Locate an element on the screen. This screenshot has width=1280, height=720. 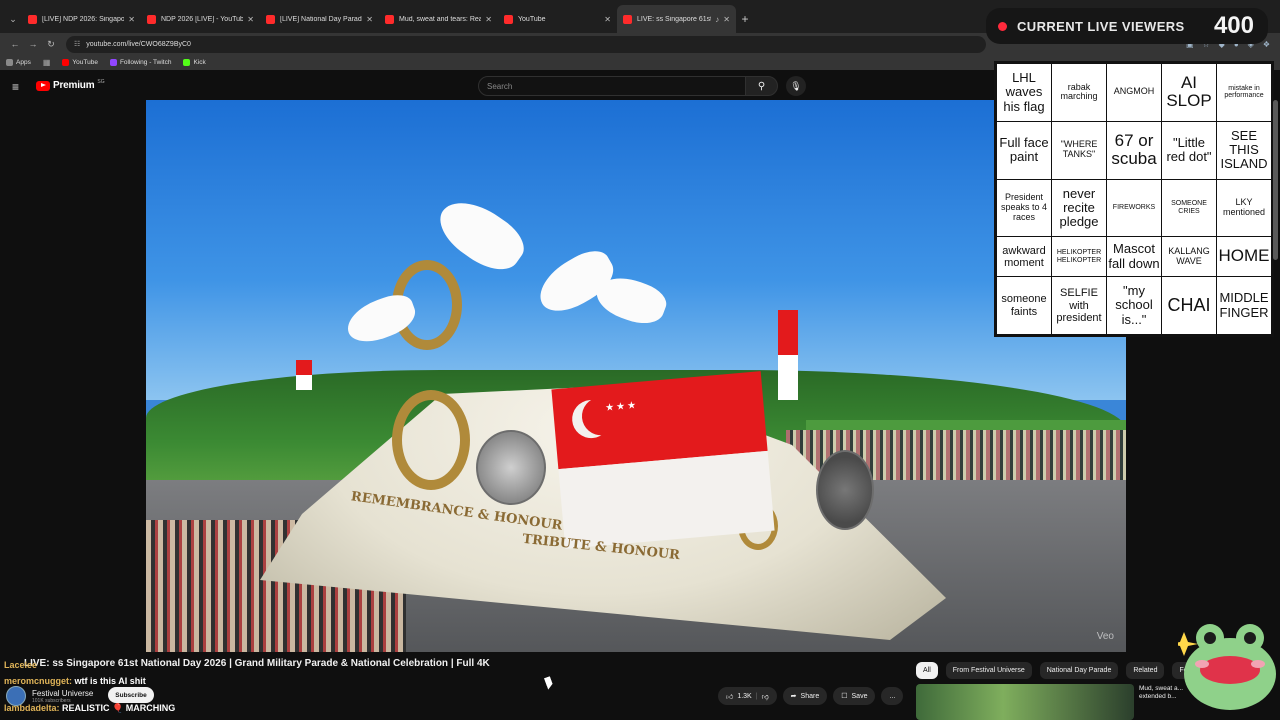
bingo-cell: SELFIE with president is located at coordinates (1079, 305).